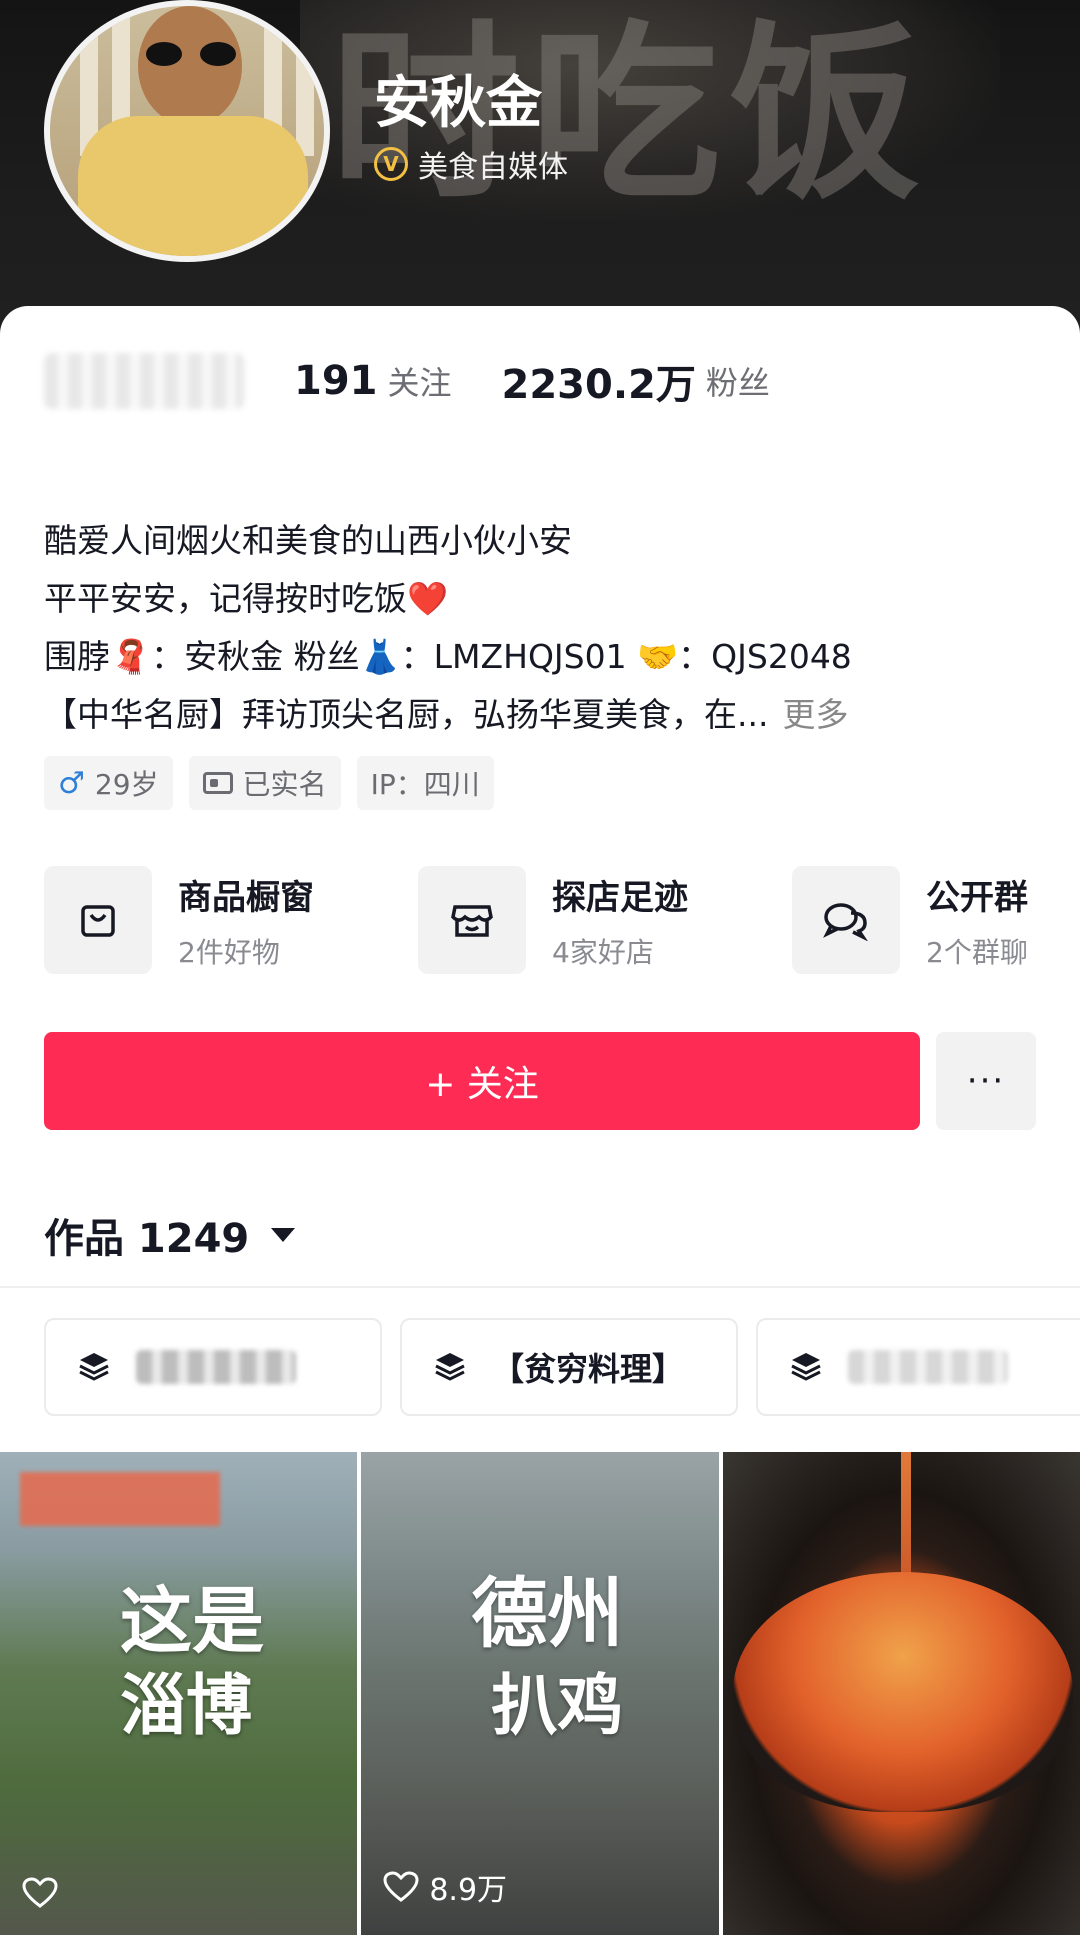 Image resolution: width=1080 pixels, height=1935 pixels. I want to click on video-thumbnail, so click(901, 1693).